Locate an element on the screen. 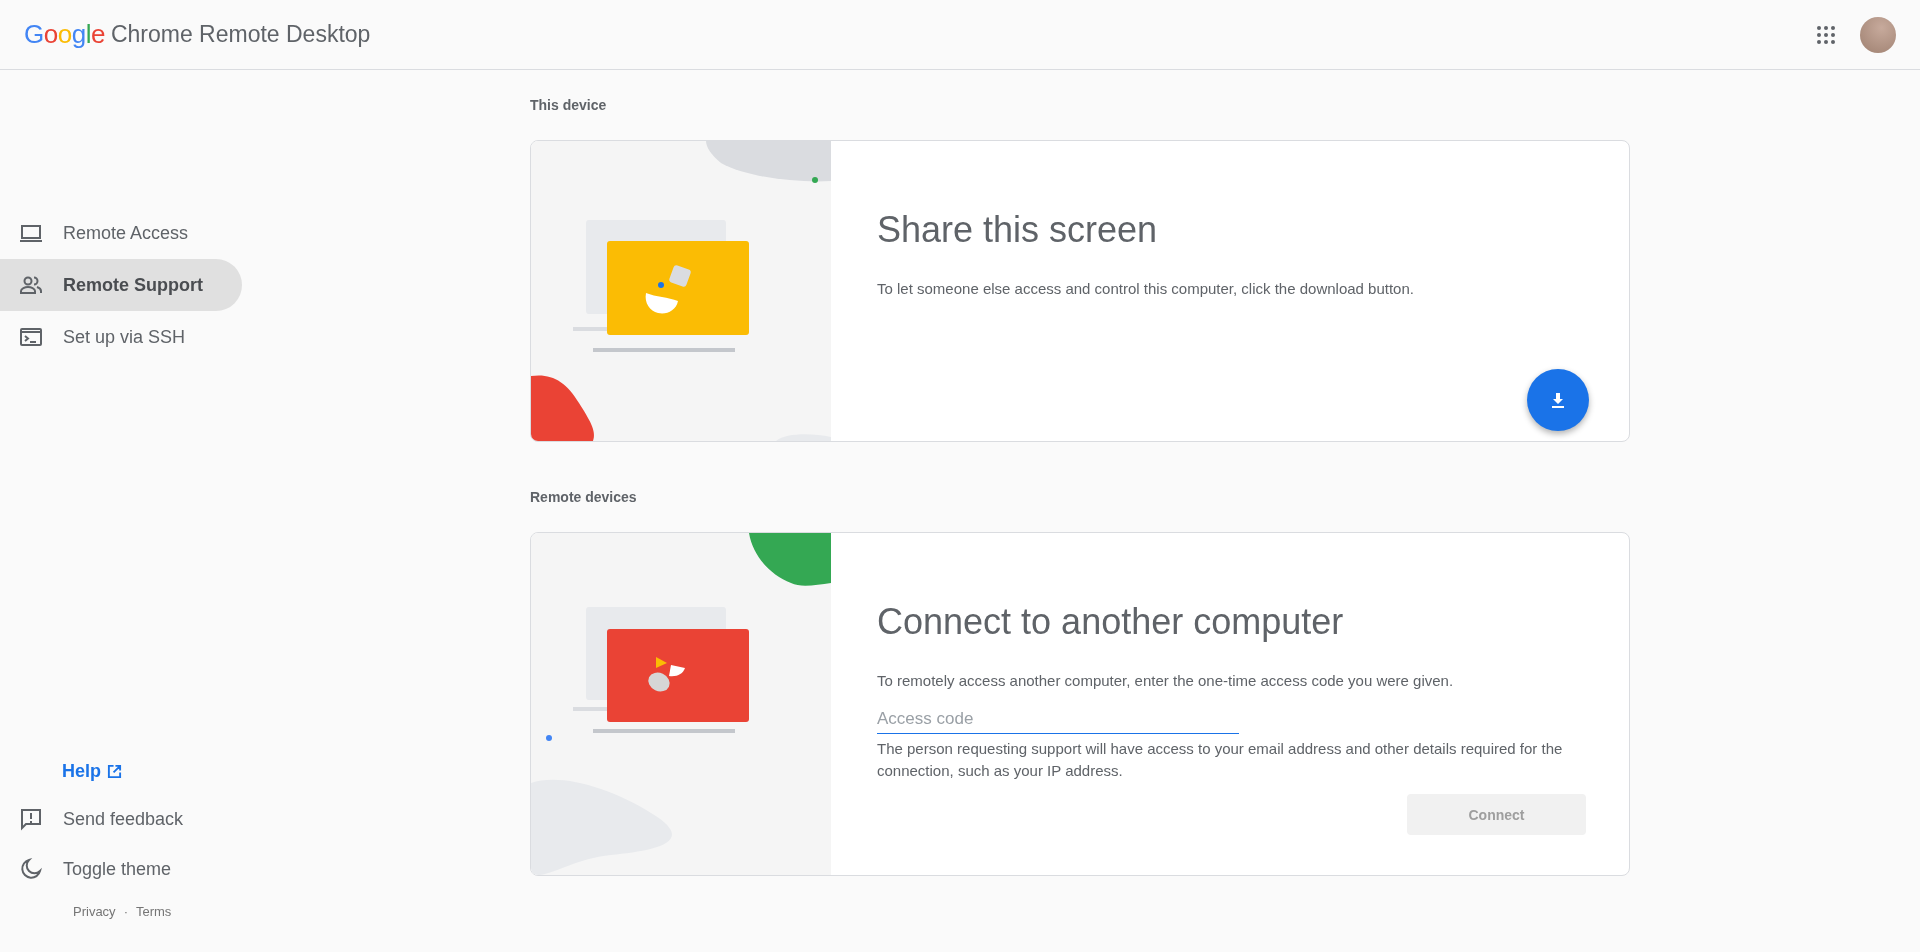 The height and width of the screenshot is (952, 1920). terminal-icon is located at coordinates (31, 337).